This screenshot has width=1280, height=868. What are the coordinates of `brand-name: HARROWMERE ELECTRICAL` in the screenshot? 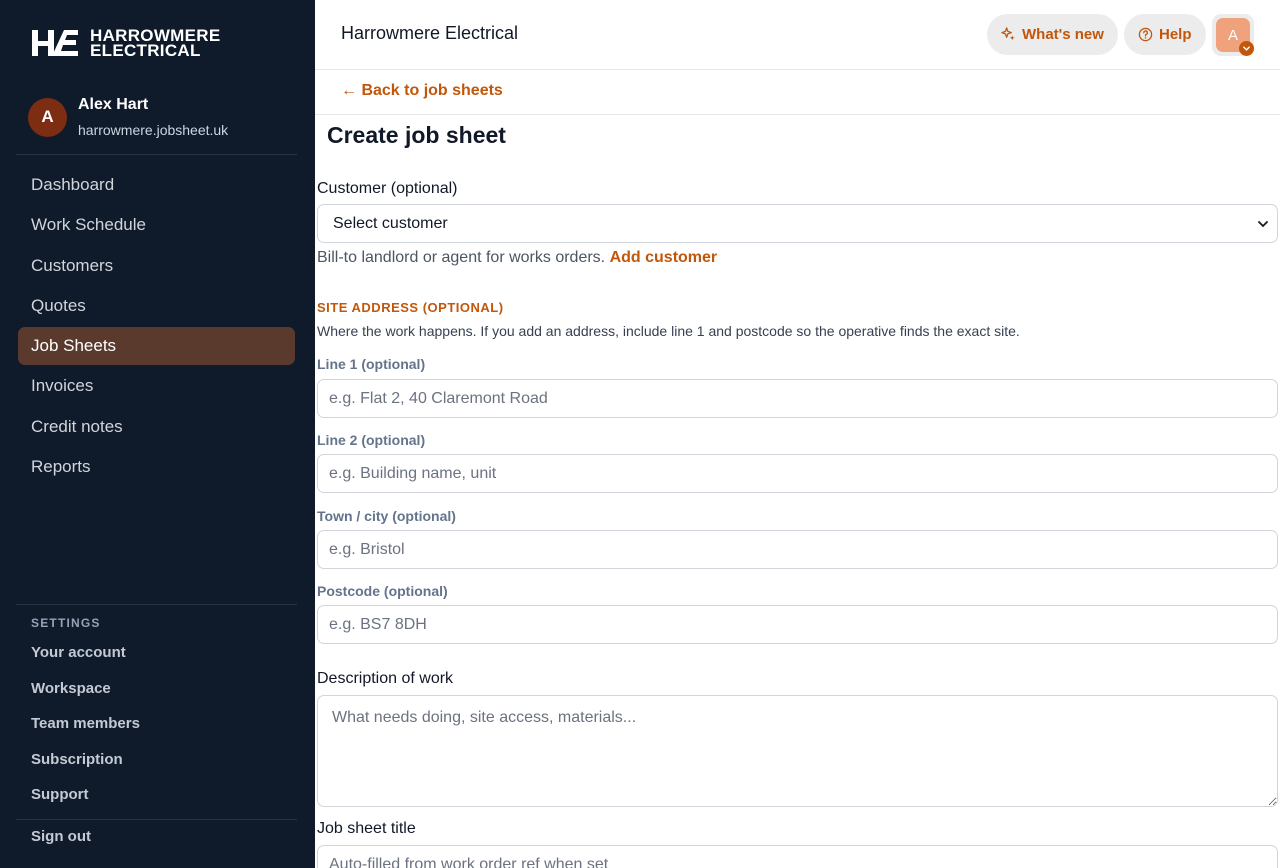 It's located at (155, 43).